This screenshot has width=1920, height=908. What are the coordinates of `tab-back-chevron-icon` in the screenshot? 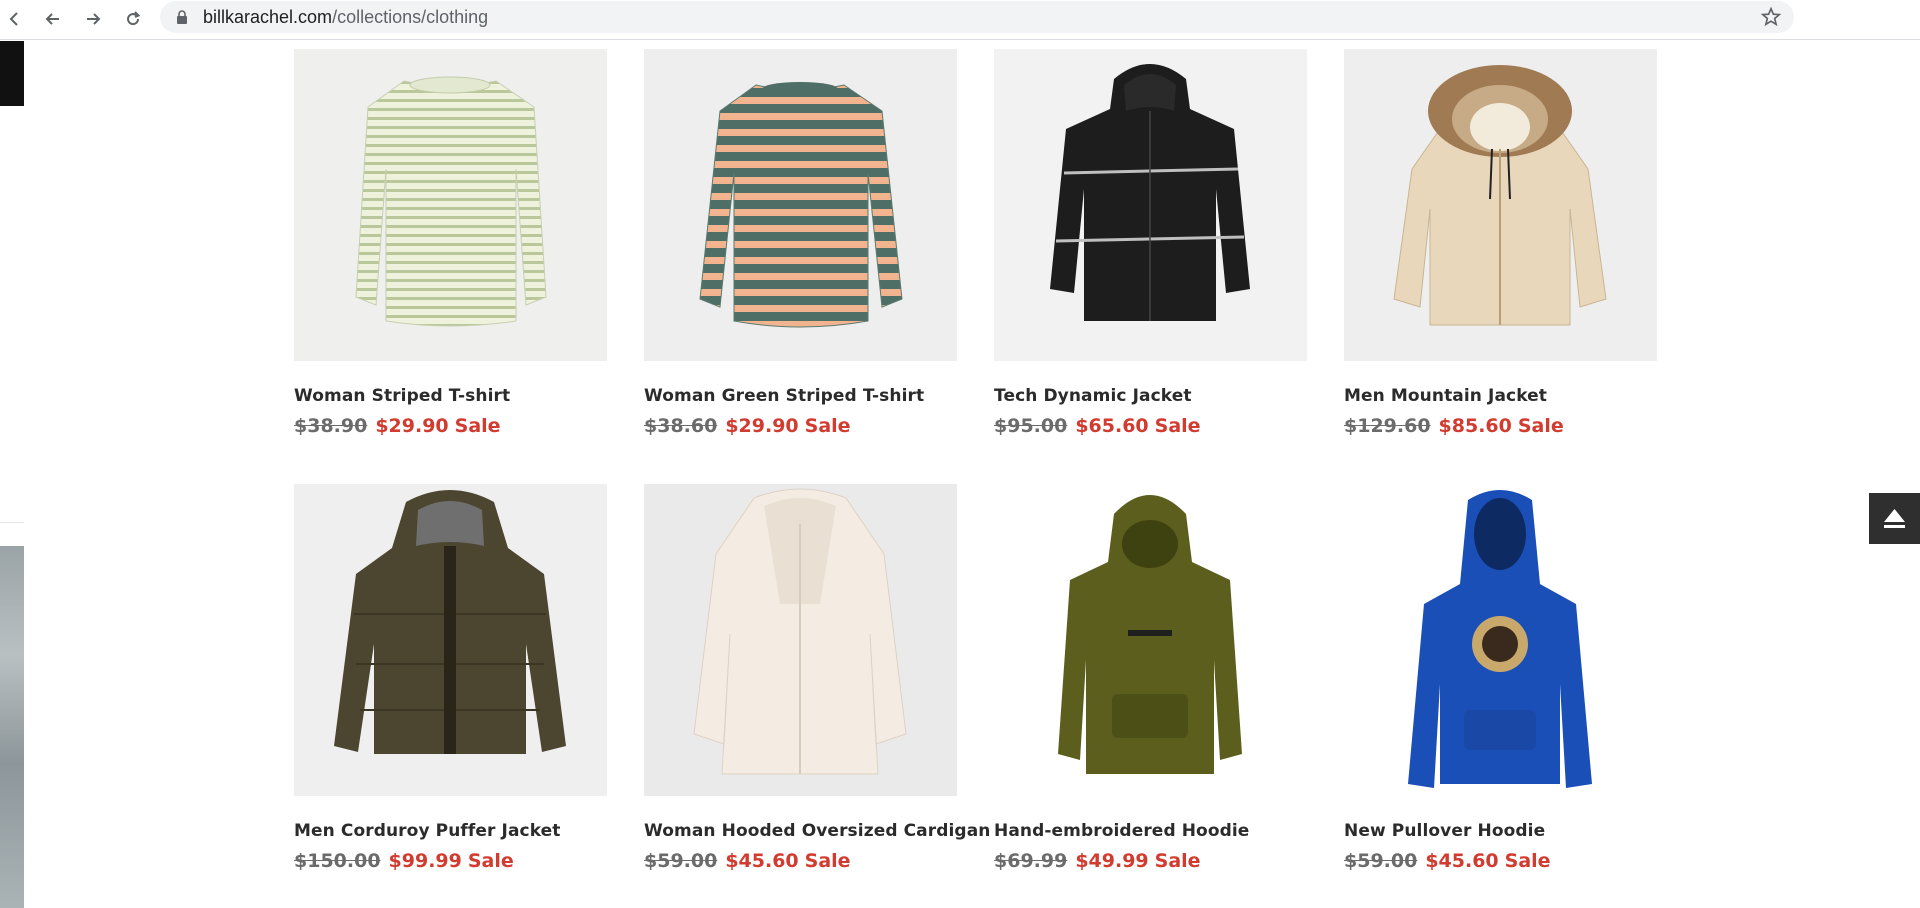 It's located at (15, 19).